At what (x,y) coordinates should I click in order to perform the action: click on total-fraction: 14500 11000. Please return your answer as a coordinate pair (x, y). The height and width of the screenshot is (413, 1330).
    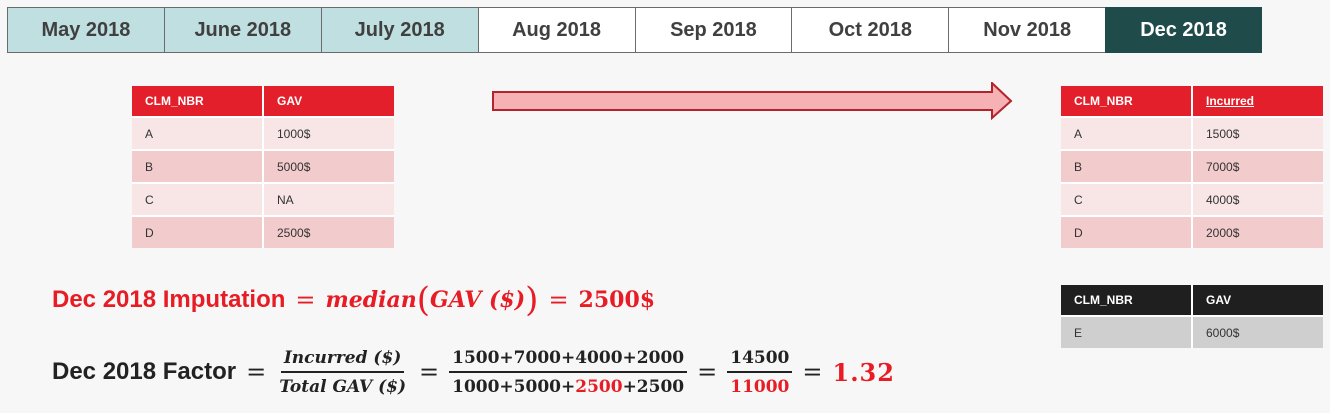
    Looking at the image, I should click on (760, 372).